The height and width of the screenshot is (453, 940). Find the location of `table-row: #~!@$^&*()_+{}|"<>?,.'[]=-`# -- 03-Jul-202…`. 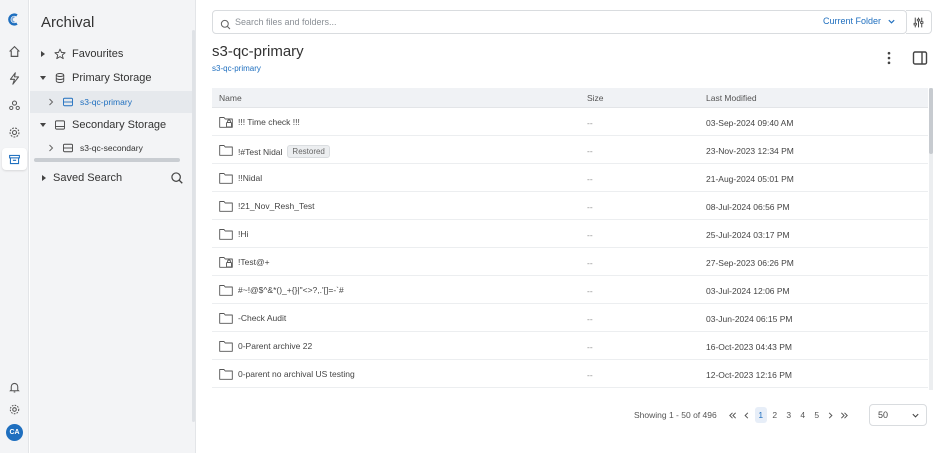

table-row: #~!@$^&*()_+{}|"<>?,.'[]=-`# -- 03-Jul-202… is located at coordinates (570, 290).